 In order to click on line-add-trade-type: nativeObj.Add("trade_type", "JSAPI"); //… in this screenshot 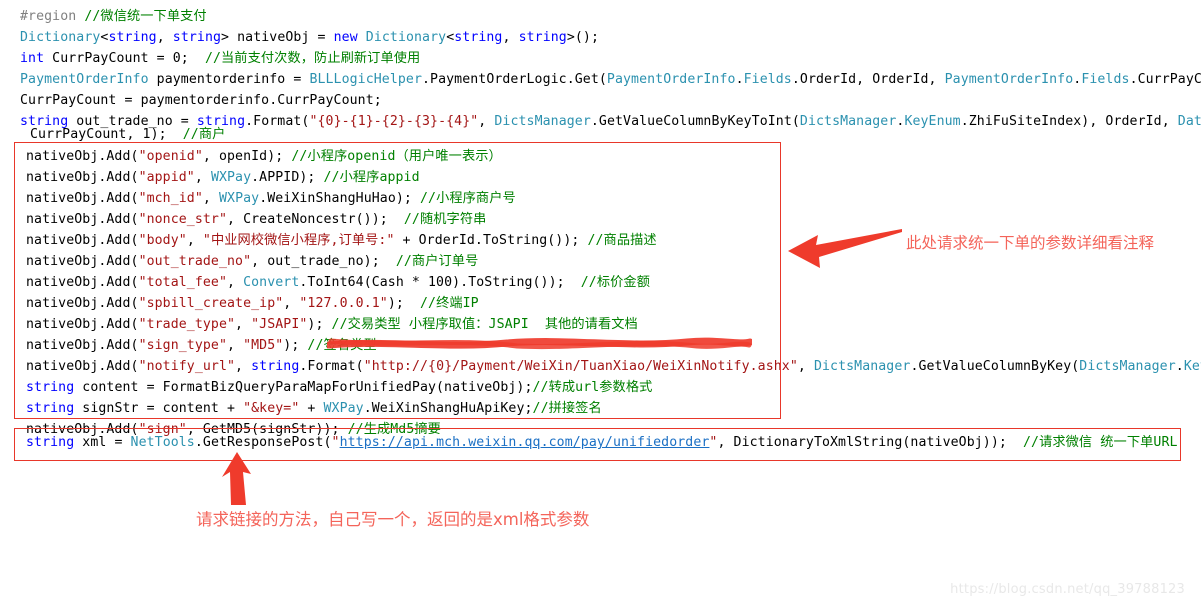, I will do `click(332, 324)`.